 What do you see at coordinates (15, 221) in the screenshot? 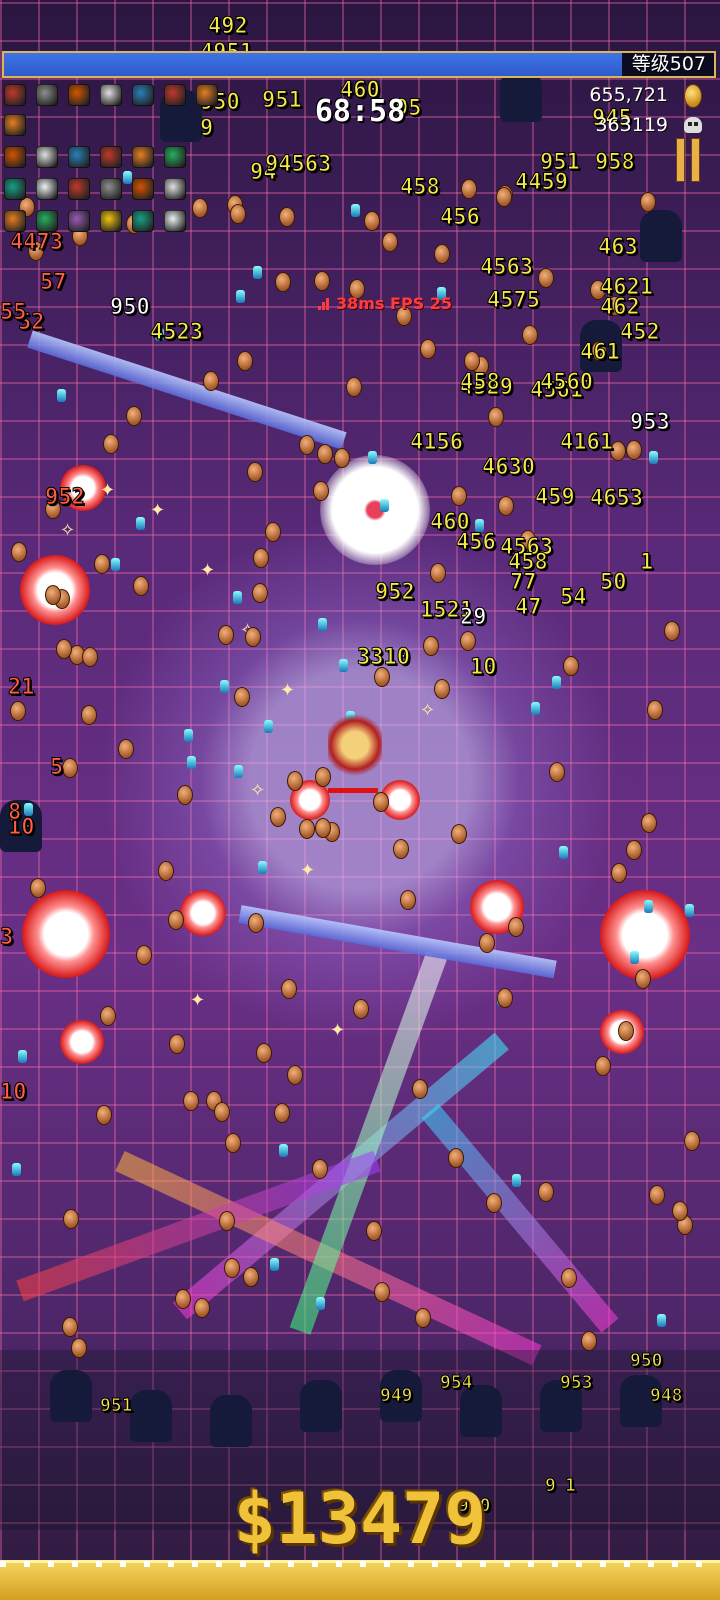
I see `spinach-icon` at bounding box center [15, 221].